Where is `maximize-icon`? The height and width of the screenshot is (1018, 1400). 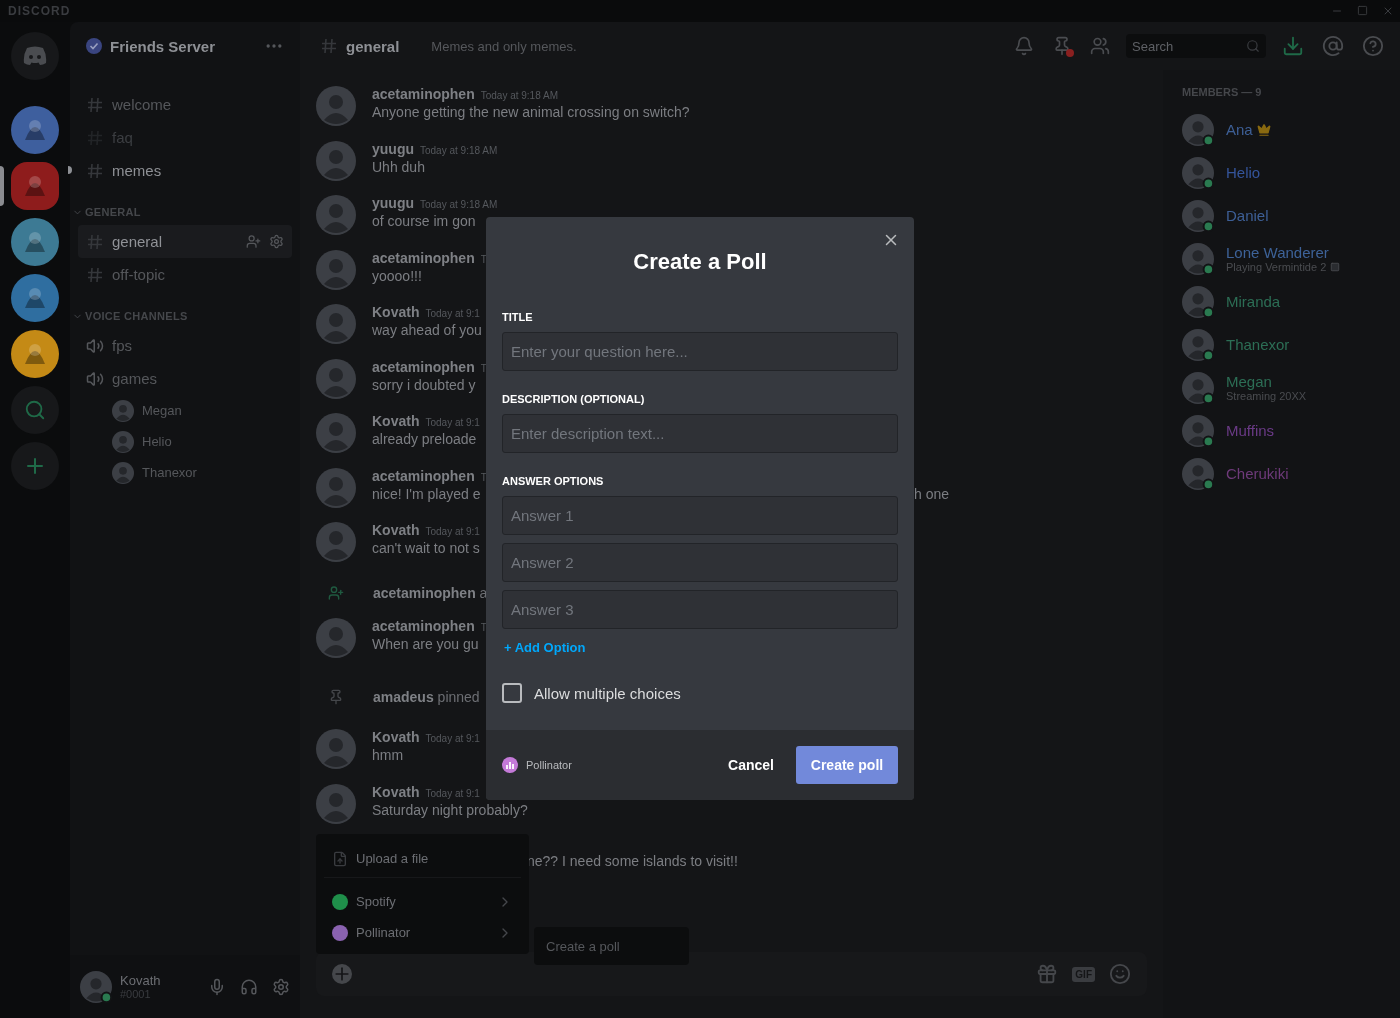 maximize-icon is located at coordinates (1362, 10).